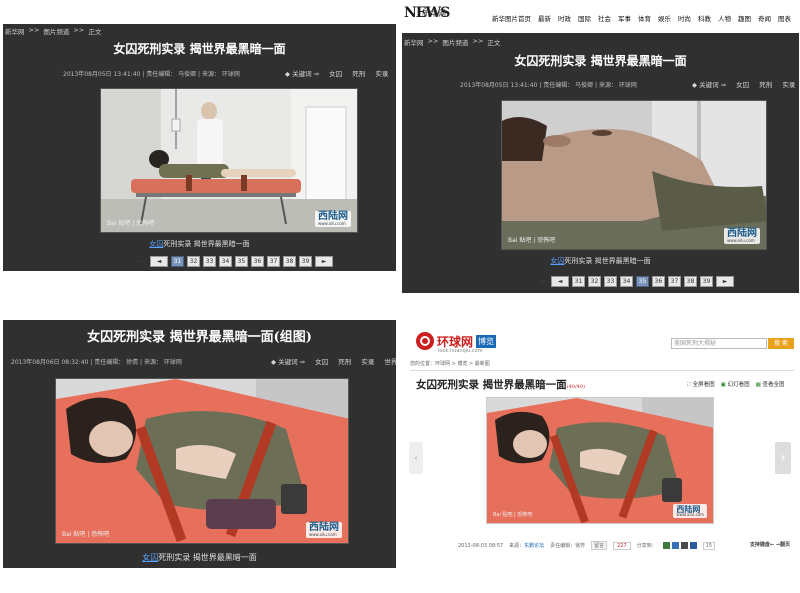  I want to click on view-all-button: ▦ 查看全图, so click(770, 384).